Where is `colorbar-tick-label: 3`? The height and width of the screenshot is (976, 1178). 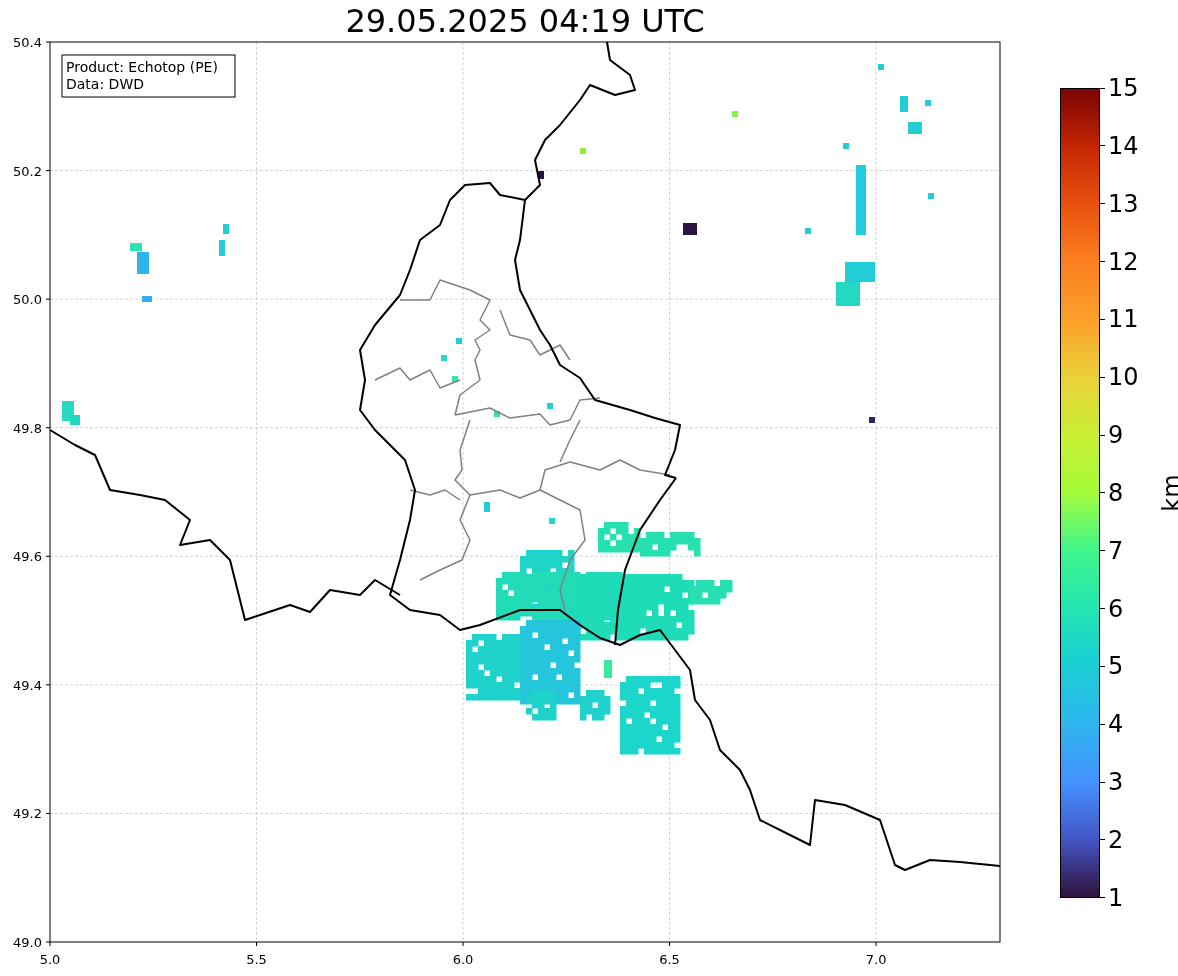 colorbar-tick-label: 3 is located at coordinates (1115, 782).